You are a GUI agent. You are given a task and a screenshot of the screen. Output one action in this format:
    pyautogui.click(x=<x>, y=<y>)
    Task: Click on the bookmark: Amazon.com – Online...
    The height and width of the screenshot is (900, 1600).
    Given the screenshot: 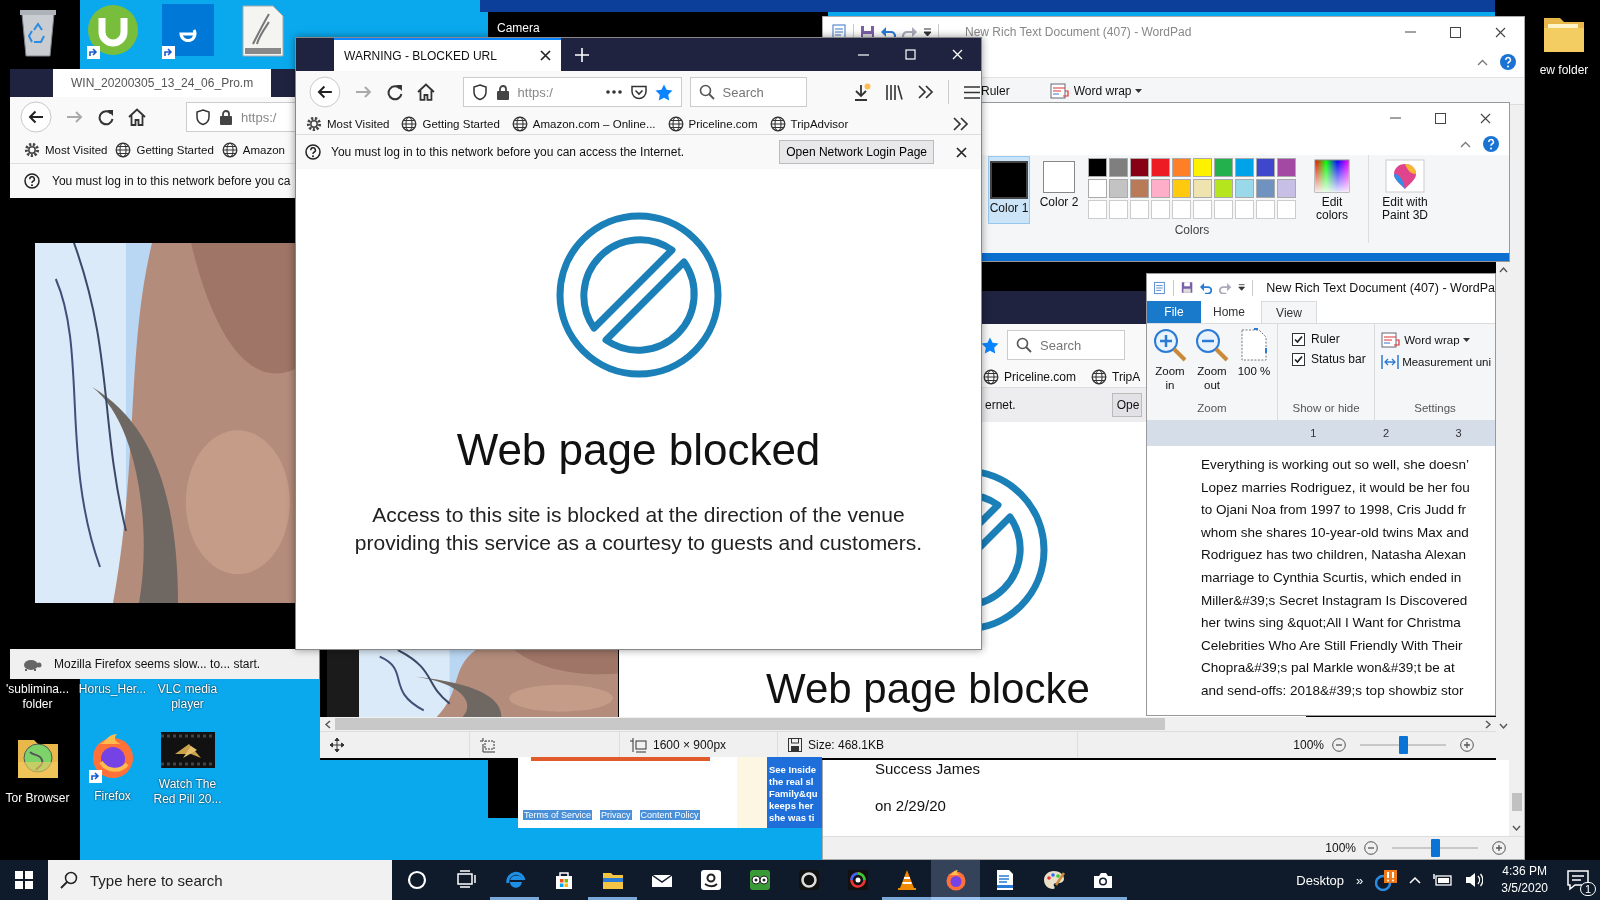 What is the action you would take?
    pyautogui.click(x=594, y=123)
    